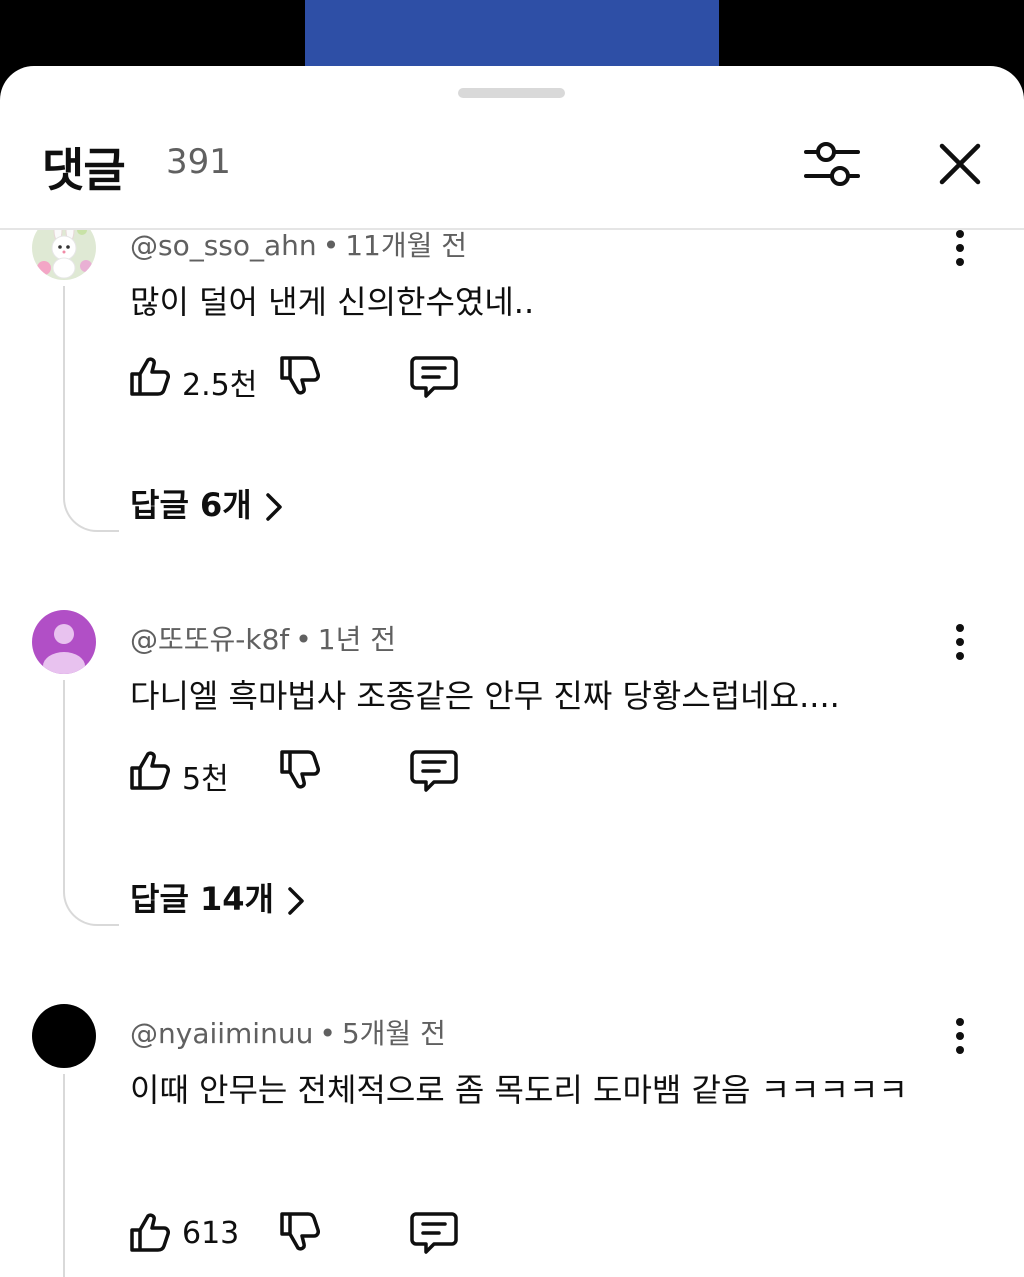 This screenshot has height=1277, width=1024. Describe the element at coordinates (202, 899) in the screenshot. I see `replies-label: 답글 14개` at that location.